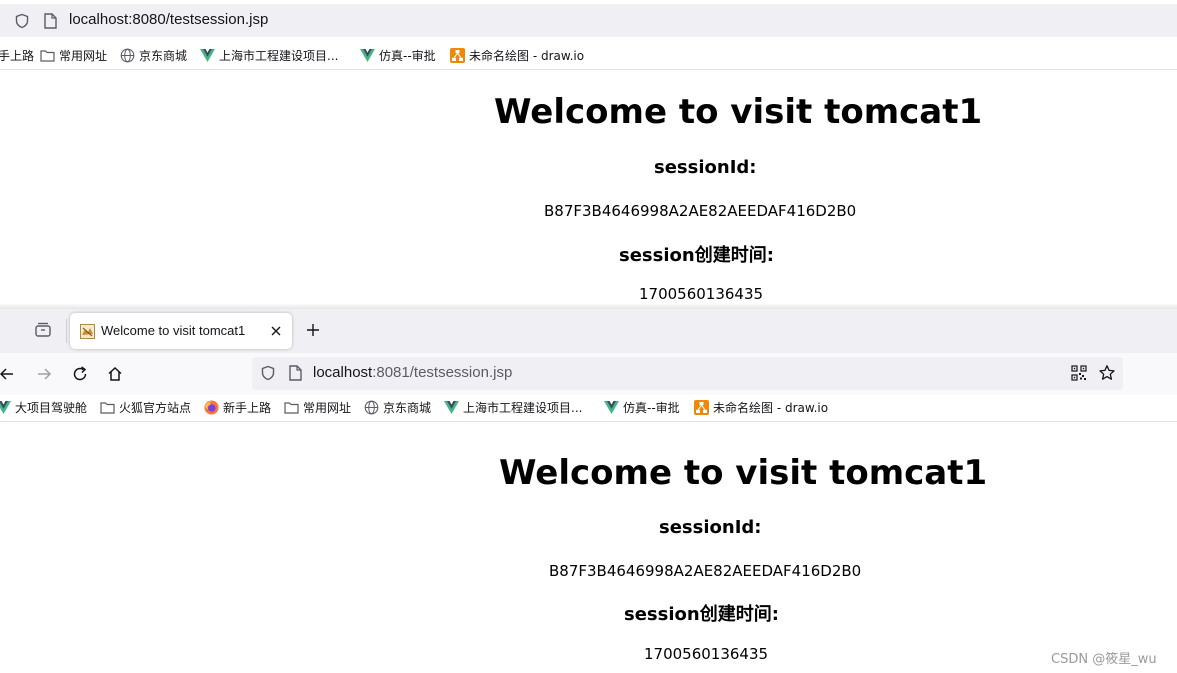 This screenshot has height=673, width=1177. What do you see at coordinates (8, 374) in the screenshot?
I see `back-arrow-icon` at bounding box center [8, 374].